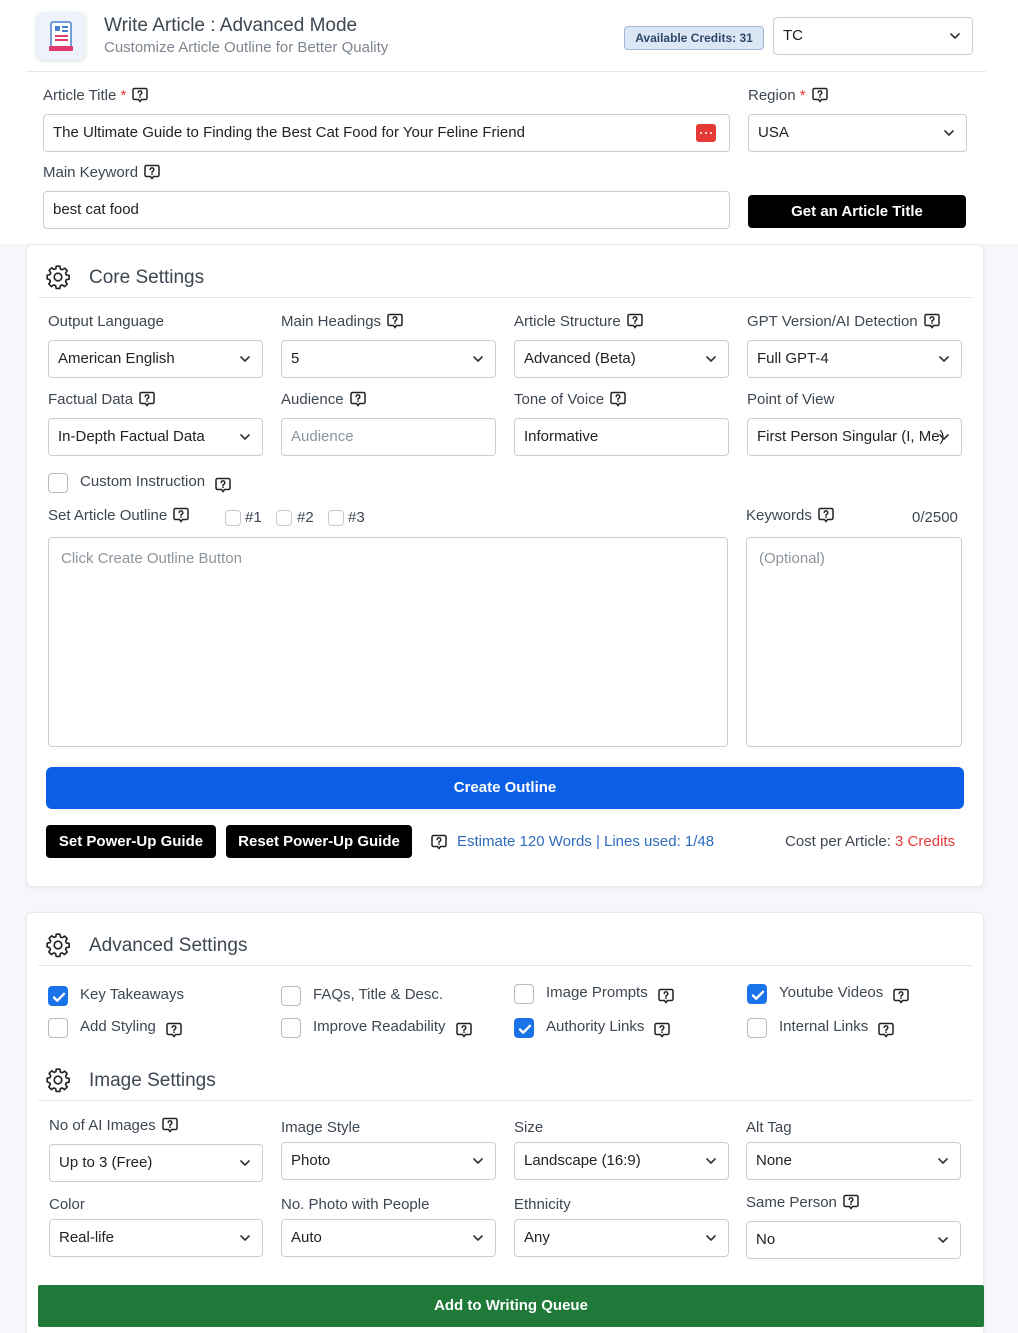  I want to click on tone-of-voice-value: Informative, so click(561, 436).